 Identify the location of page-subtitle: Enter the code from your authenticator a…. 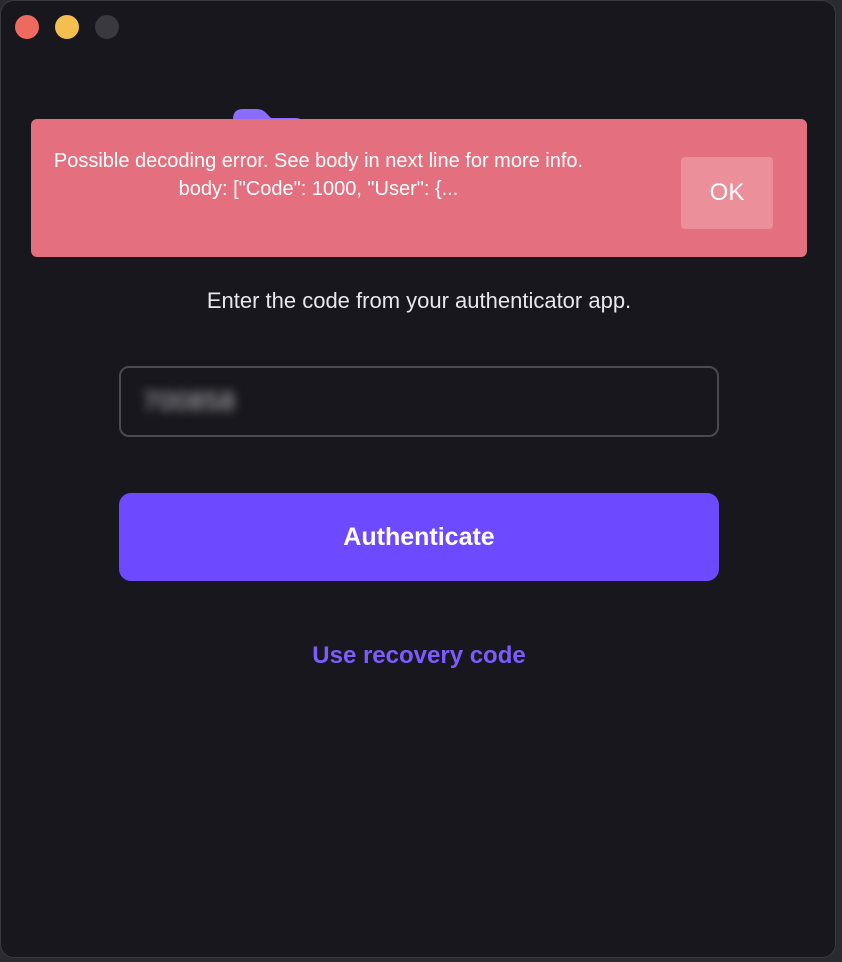
(419, 300).